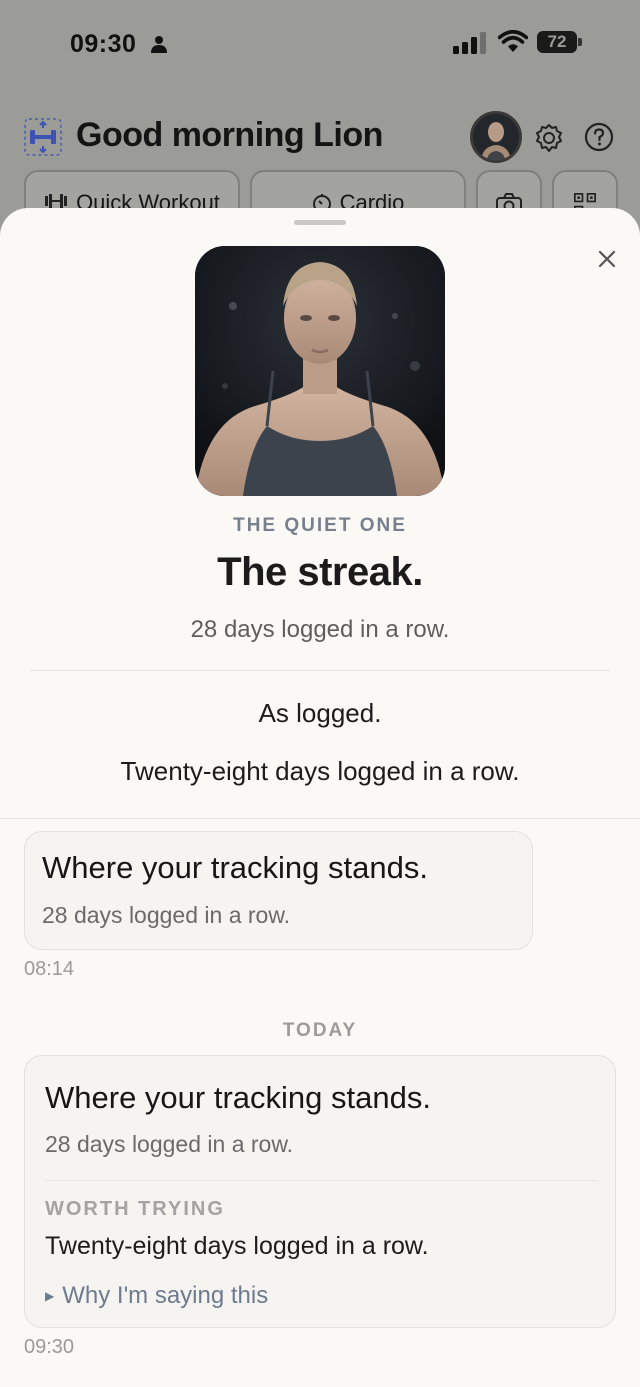 The width and height of the screenshot is (640, 1387). Describe the element at coordinates (599, 137) in the screenshot. I see `help-icon` at that location.